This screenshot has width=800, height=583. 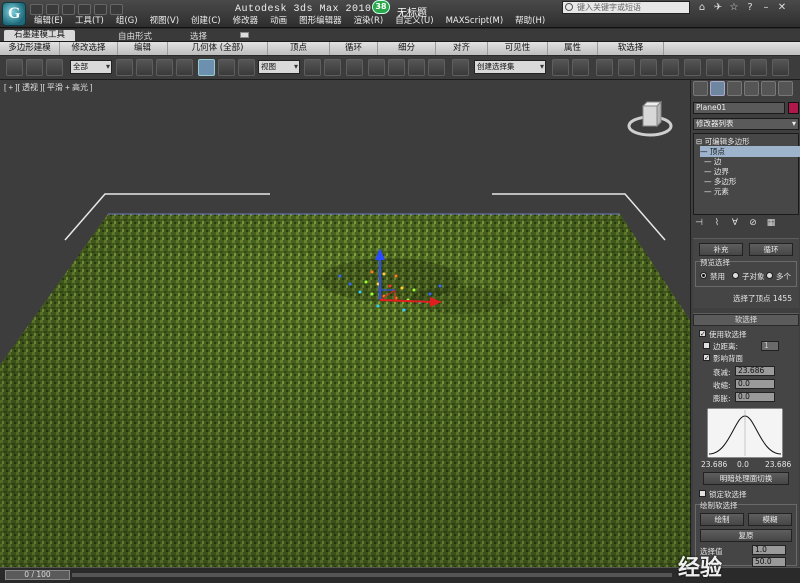 I want to click on grow-button: 补充, so click(x=721, y=249).